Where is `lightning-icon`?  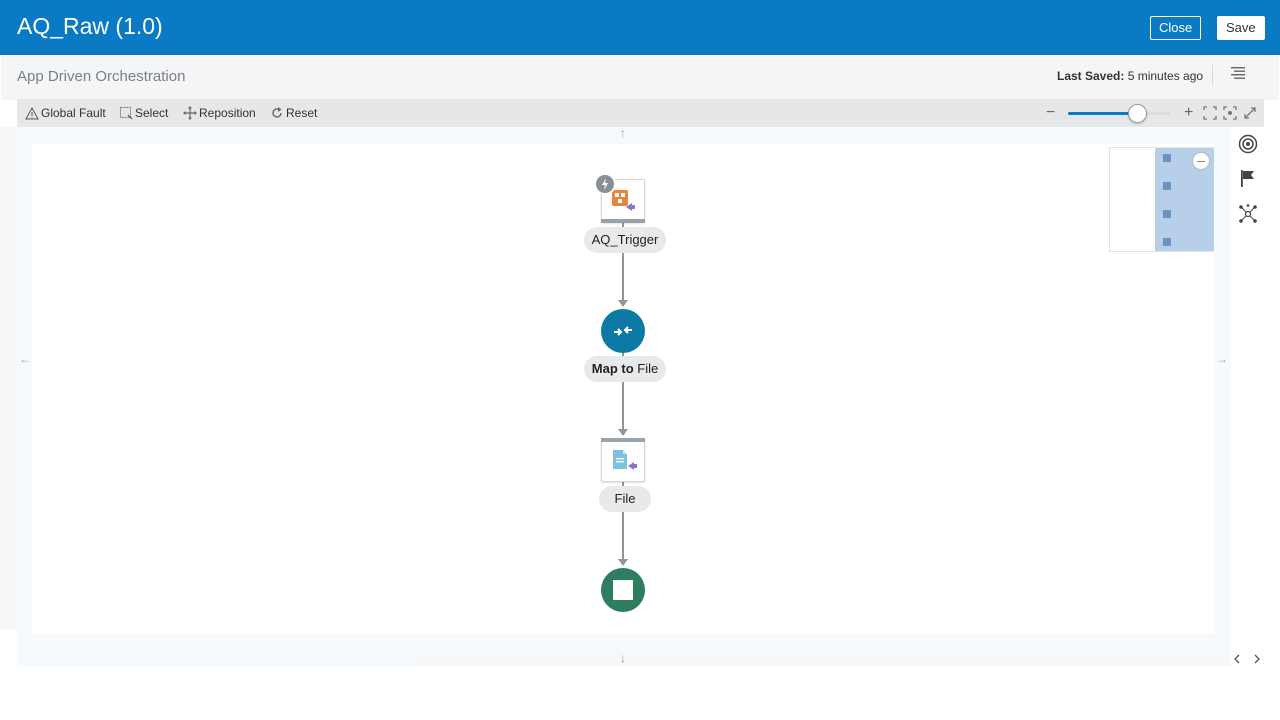
lightning-icon is located at coordinates (605, 184).